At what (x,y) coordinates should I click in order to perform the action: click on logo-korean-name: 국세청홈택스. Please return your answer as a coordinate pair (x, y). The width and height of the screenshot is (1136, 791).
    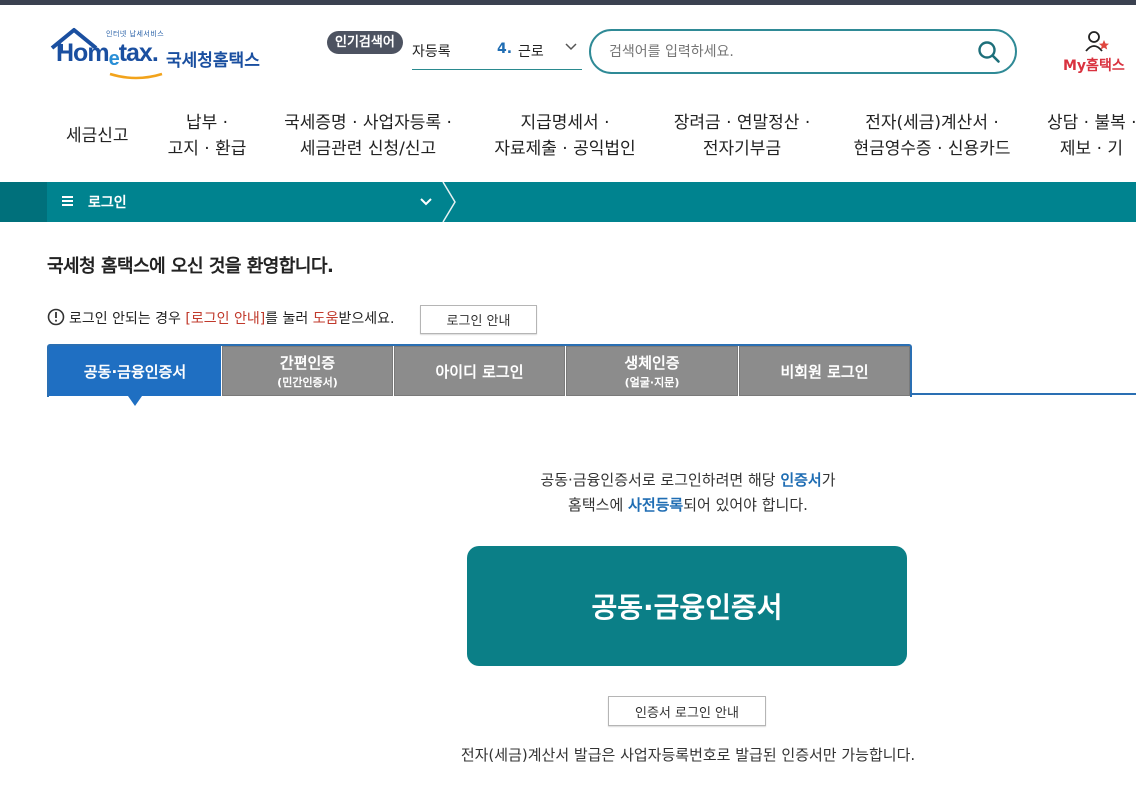
    Looking at the image, I should click on (213, 61).